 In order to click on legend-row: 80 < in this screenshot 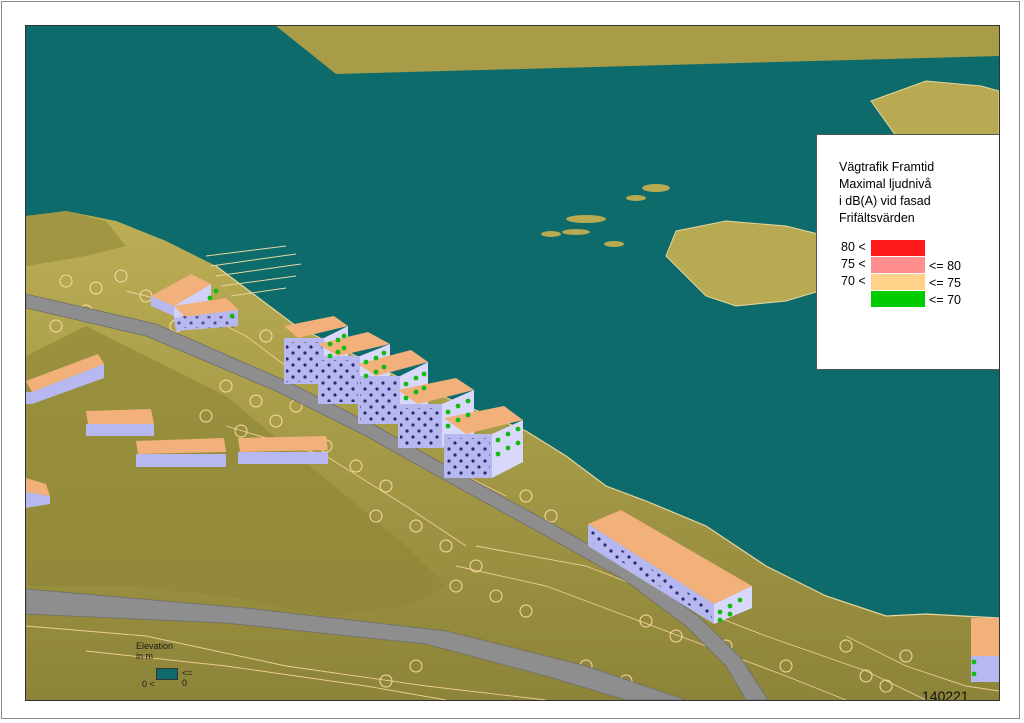, I will do `click(908, 248)`.